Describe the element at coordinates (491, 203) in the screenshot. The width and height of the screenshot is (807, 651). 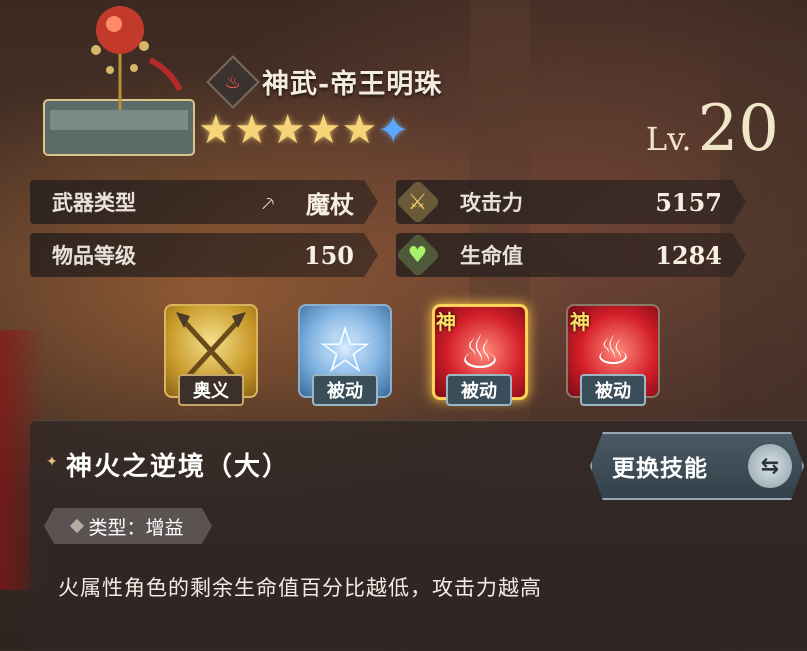
I see `stat-label: 攻击力` at that location.